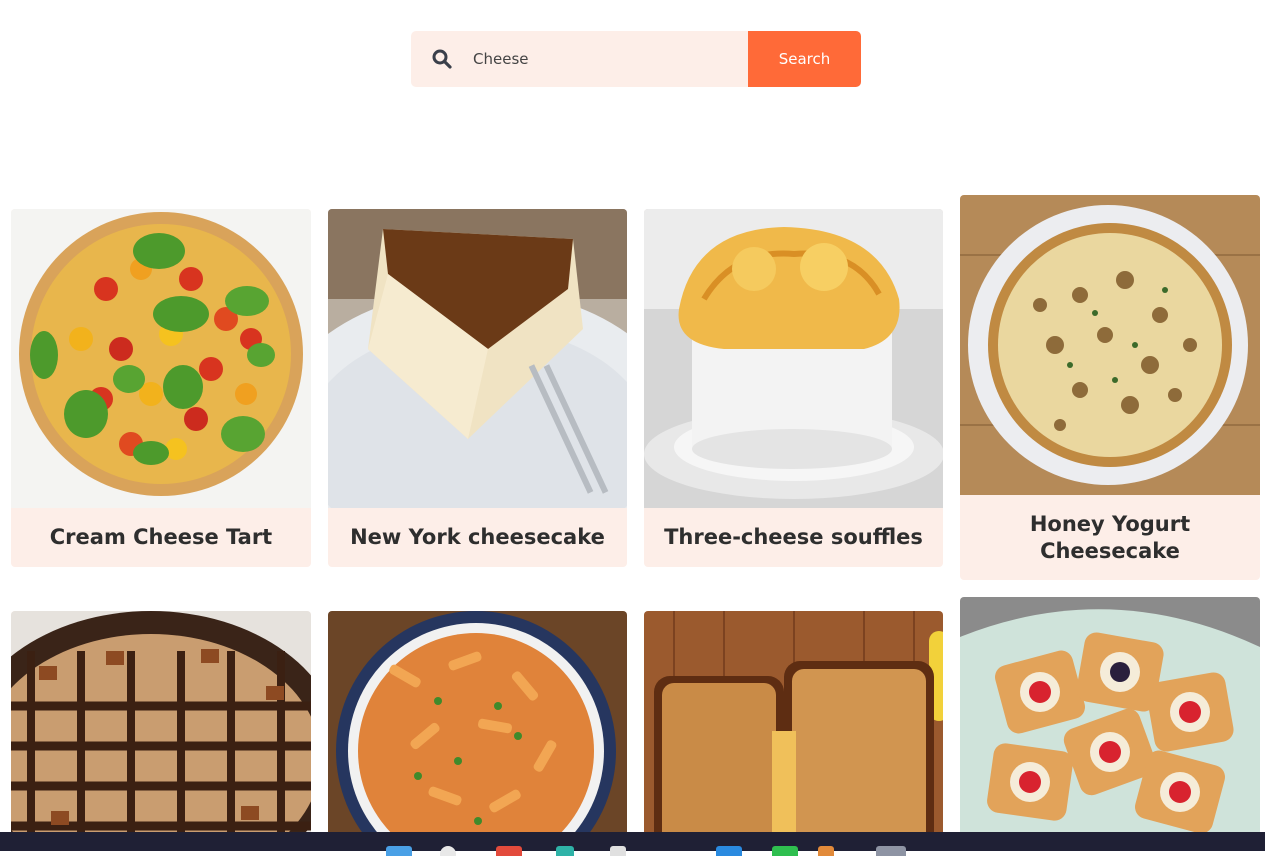  I want to click on windows-icon, so click(399, 851).